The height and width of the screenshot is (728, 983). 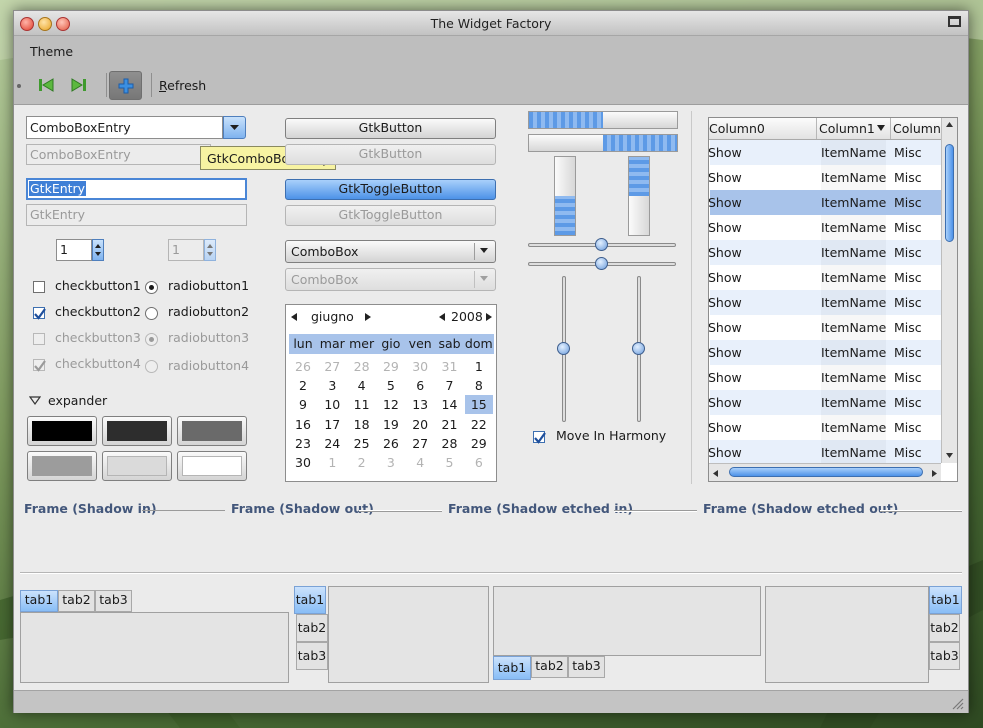 I want to click on menu-theme: Theme, so click(x=51, y=51).